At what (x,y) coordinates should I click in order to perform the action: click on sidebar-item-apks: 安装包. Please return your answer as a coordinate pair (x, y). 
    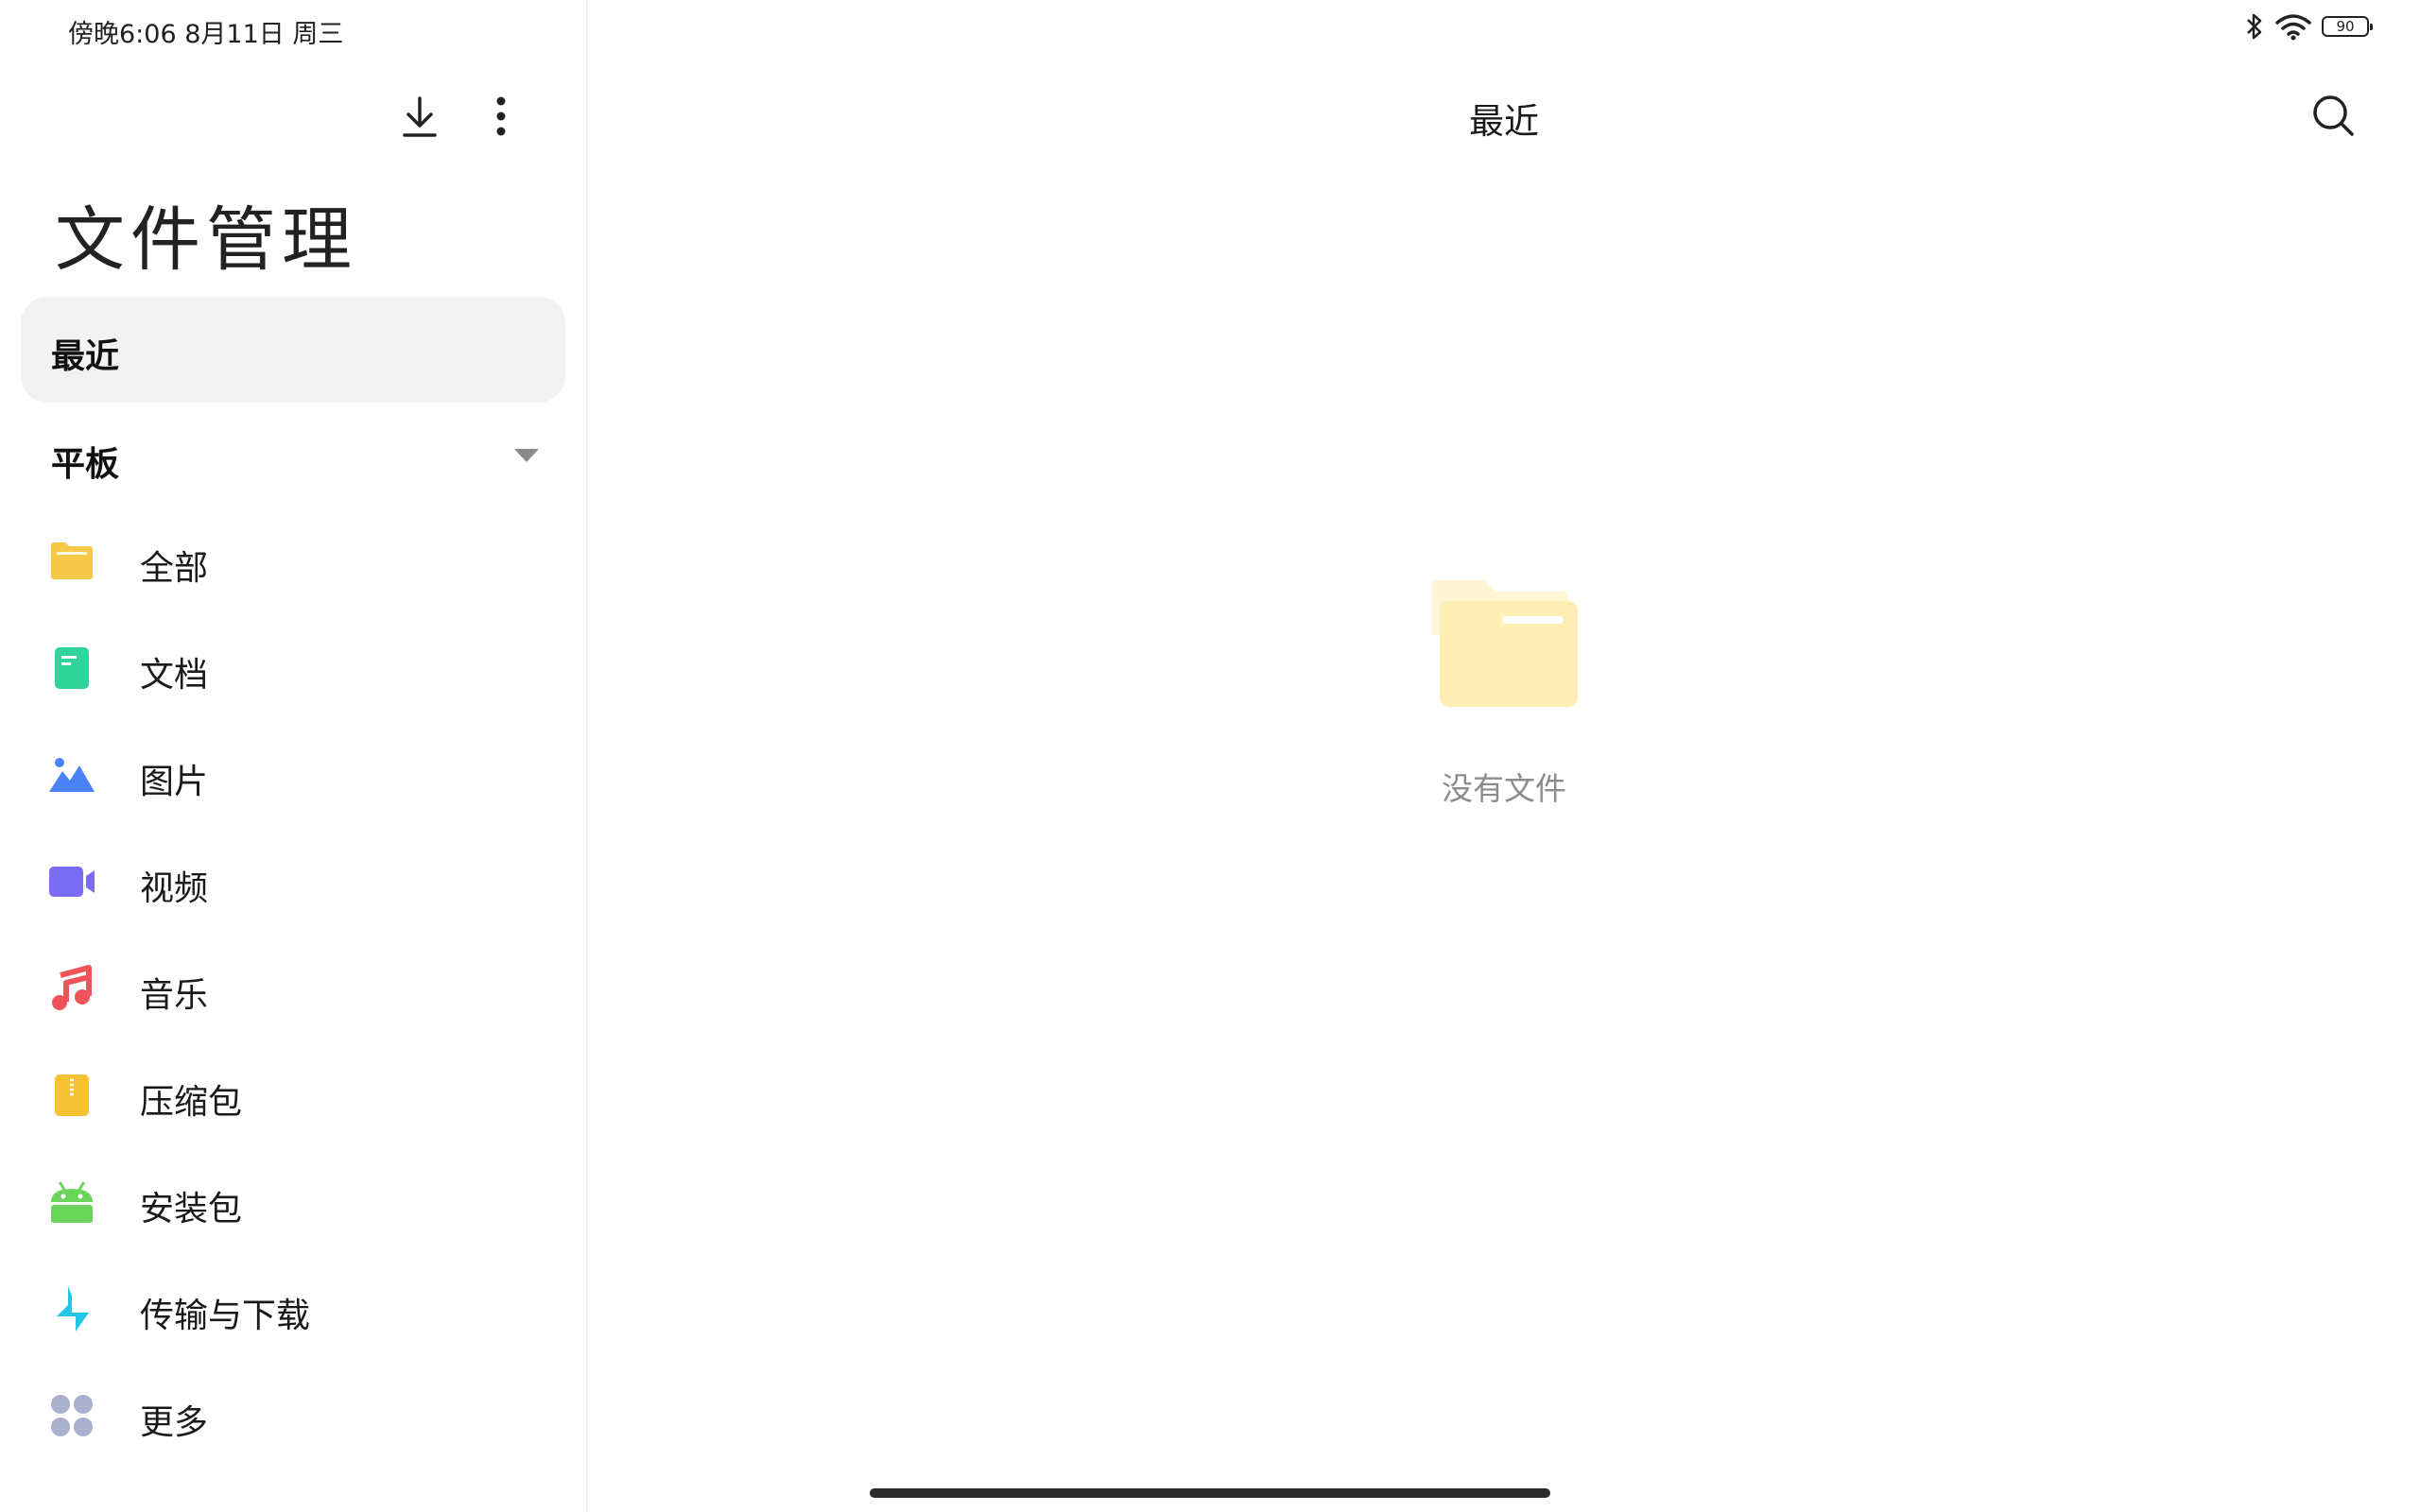
    Looking at the image, I should click on (293, 1202).